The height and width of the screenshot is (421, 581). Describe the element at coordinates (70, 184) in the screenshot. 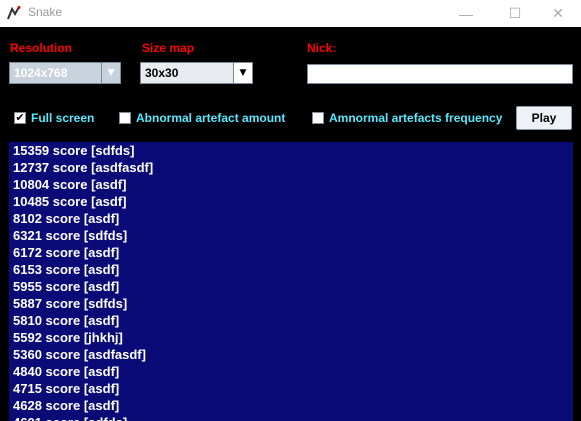

I see `score-list-item: 10804 score [asdf]` at that location.